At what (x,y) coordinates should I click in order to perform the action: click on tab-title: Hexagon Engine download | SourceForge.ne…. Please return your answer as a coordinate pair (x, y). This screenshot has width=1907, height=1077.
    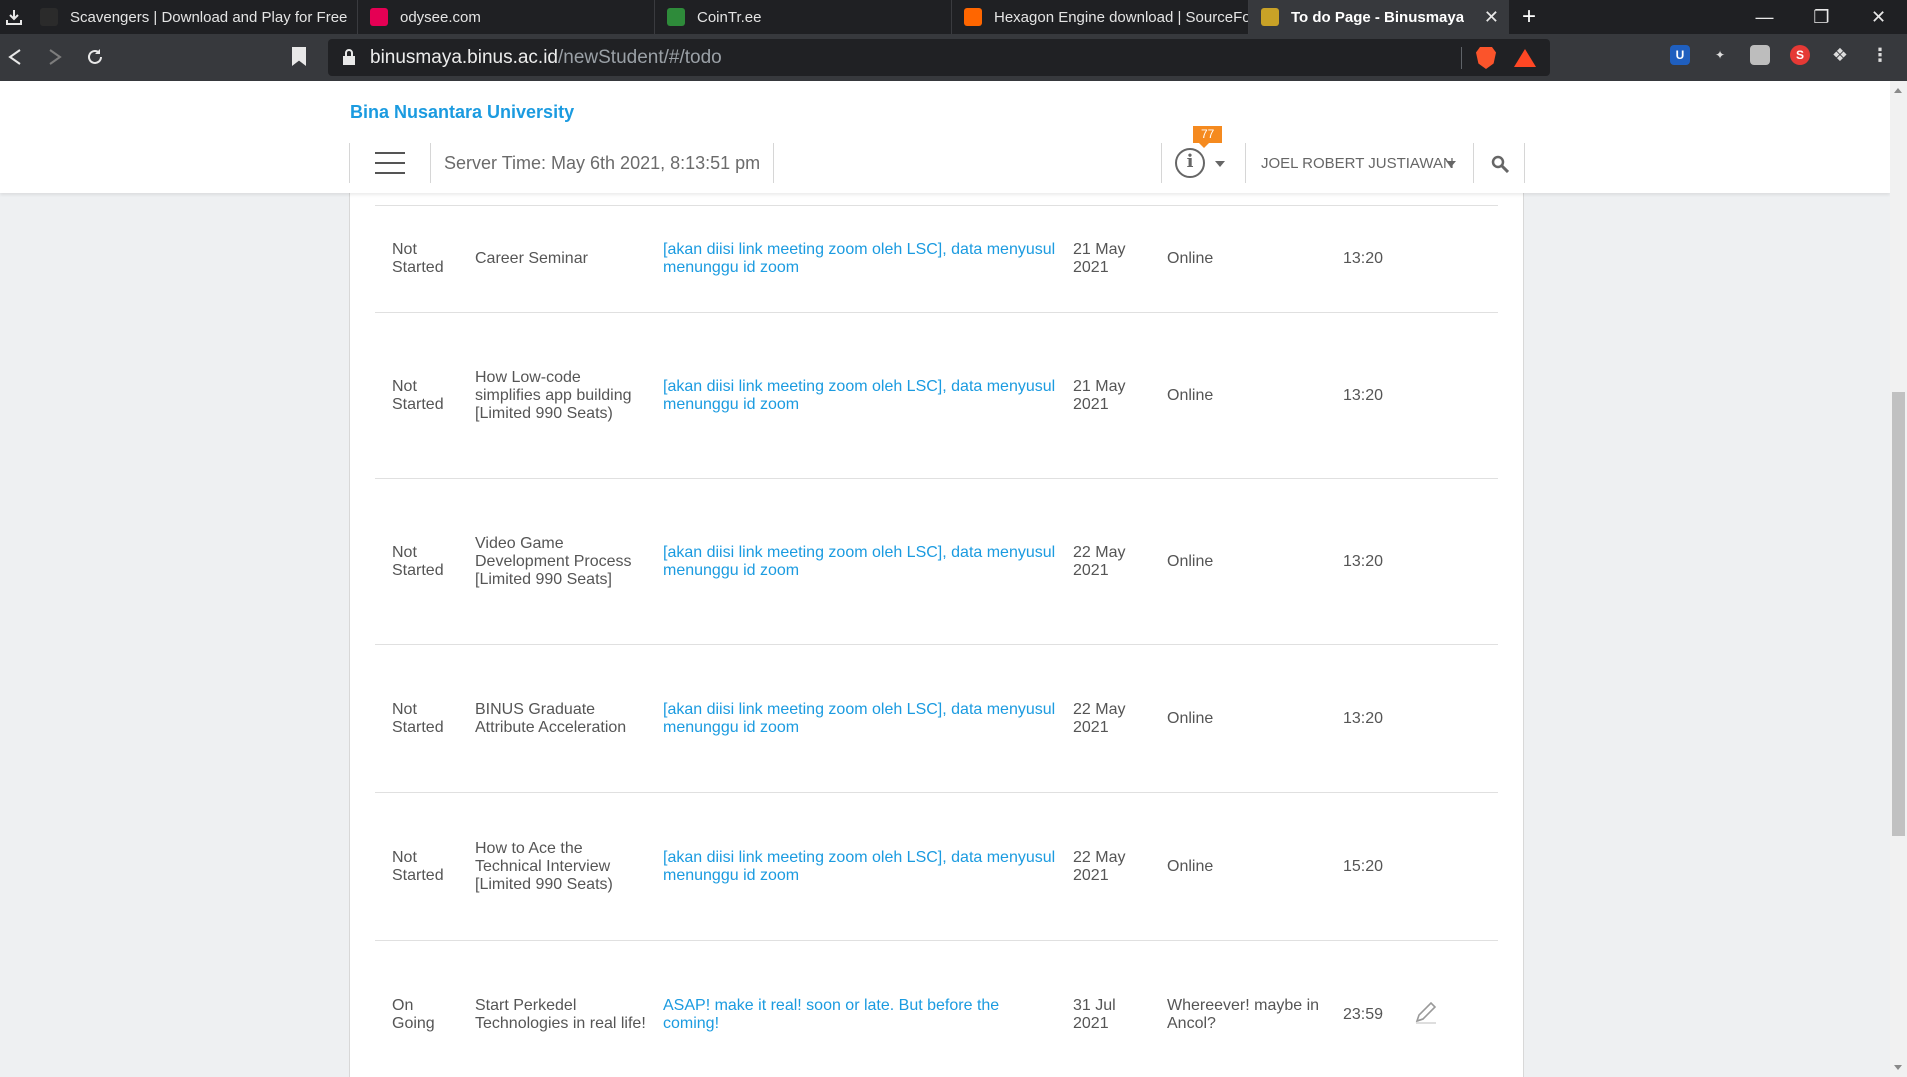
    Looking at the image, I should click on (1121, 17).